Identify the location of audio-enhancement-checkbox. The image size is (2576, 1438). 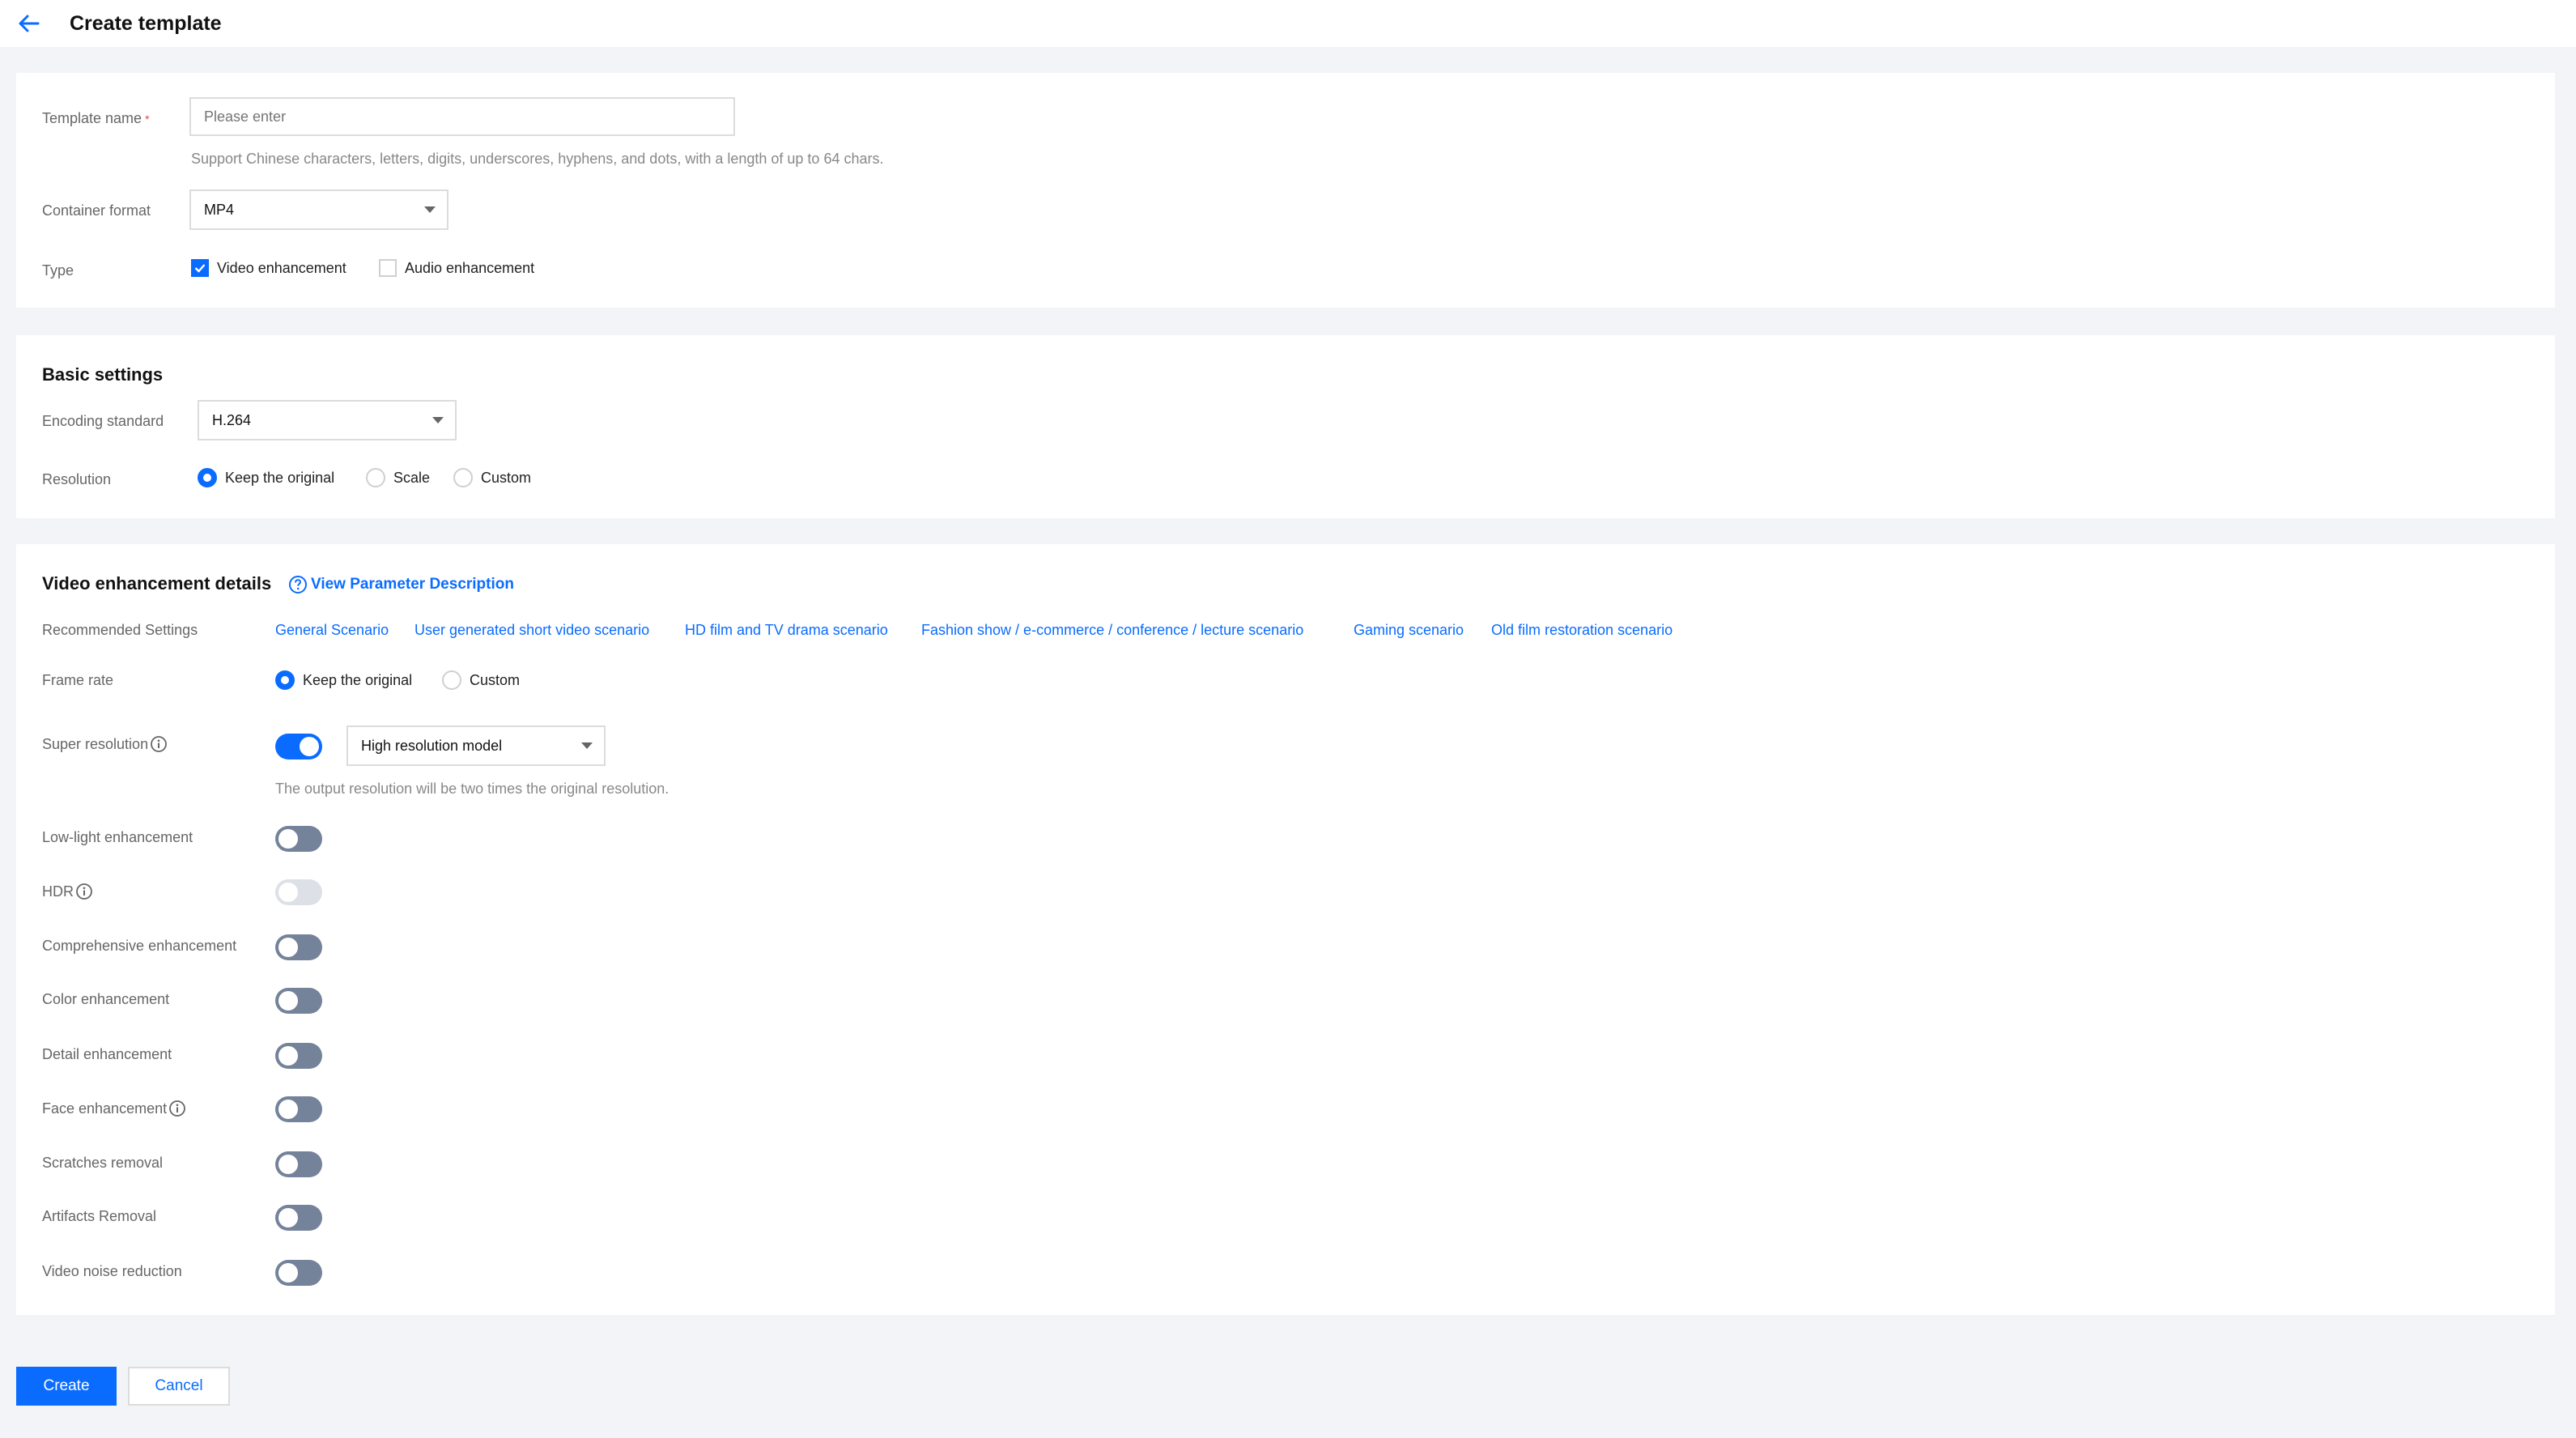
(388, 268).